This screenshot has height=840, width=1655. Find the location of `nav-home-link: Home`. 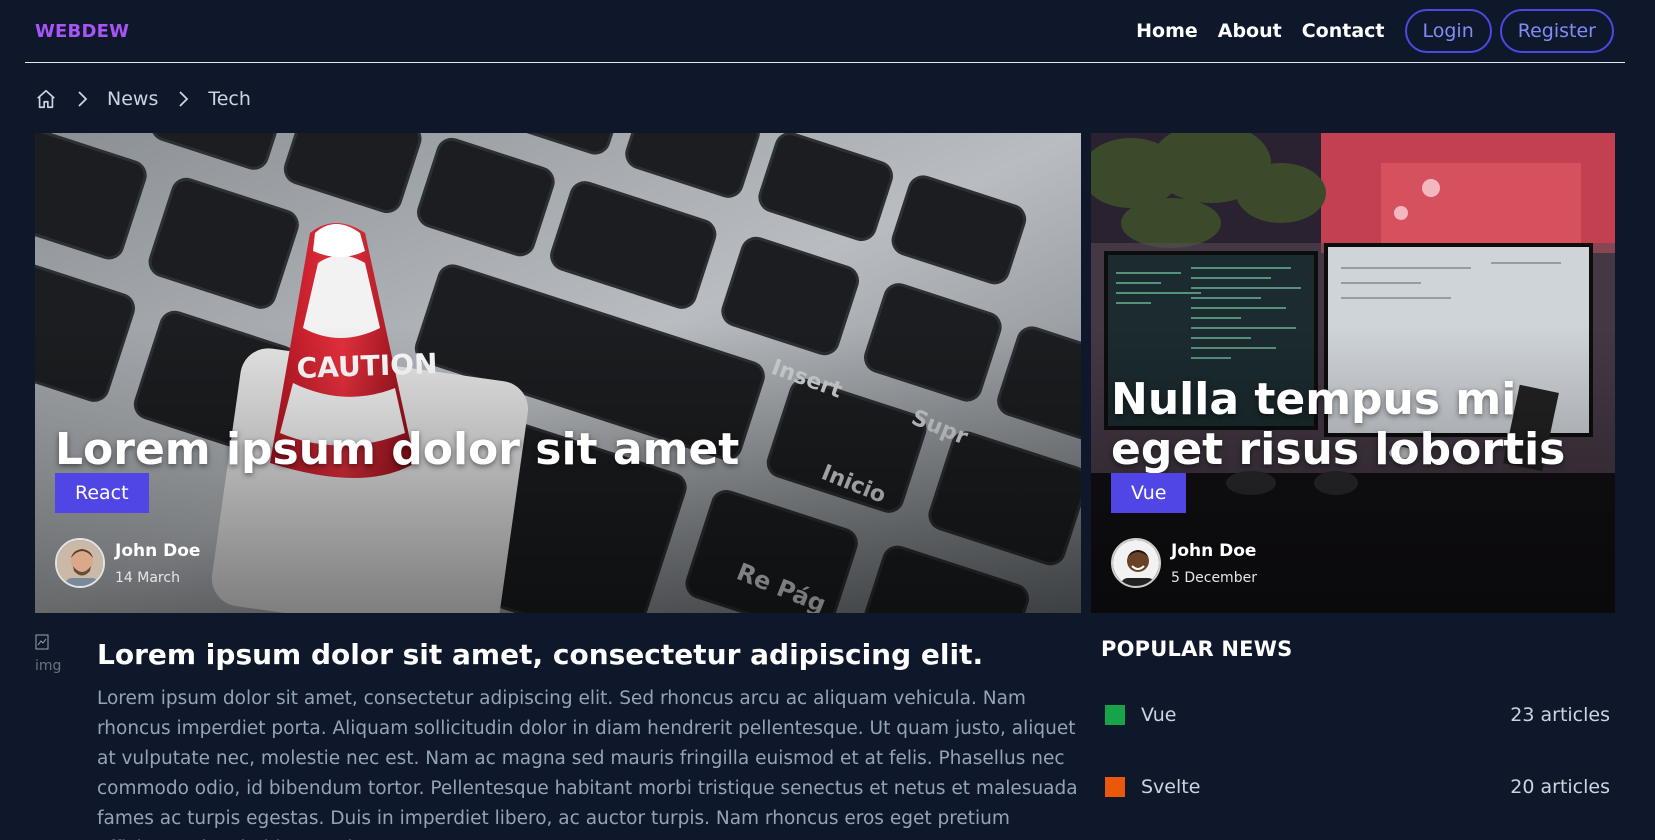

nav-home-link: Home is located at coordinates (1167, 31).